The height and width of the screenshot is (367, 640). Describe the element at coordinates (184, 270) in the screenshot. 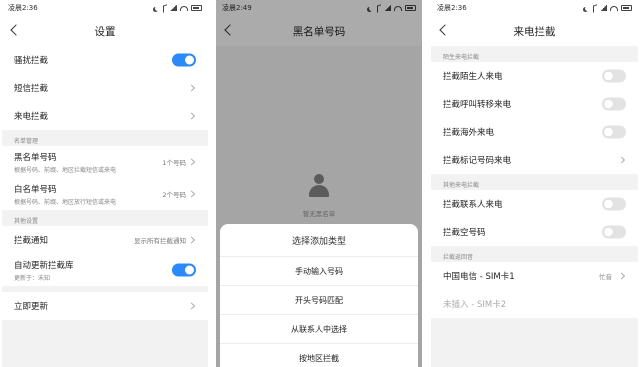

I see `auto-update-toggle` at that location.